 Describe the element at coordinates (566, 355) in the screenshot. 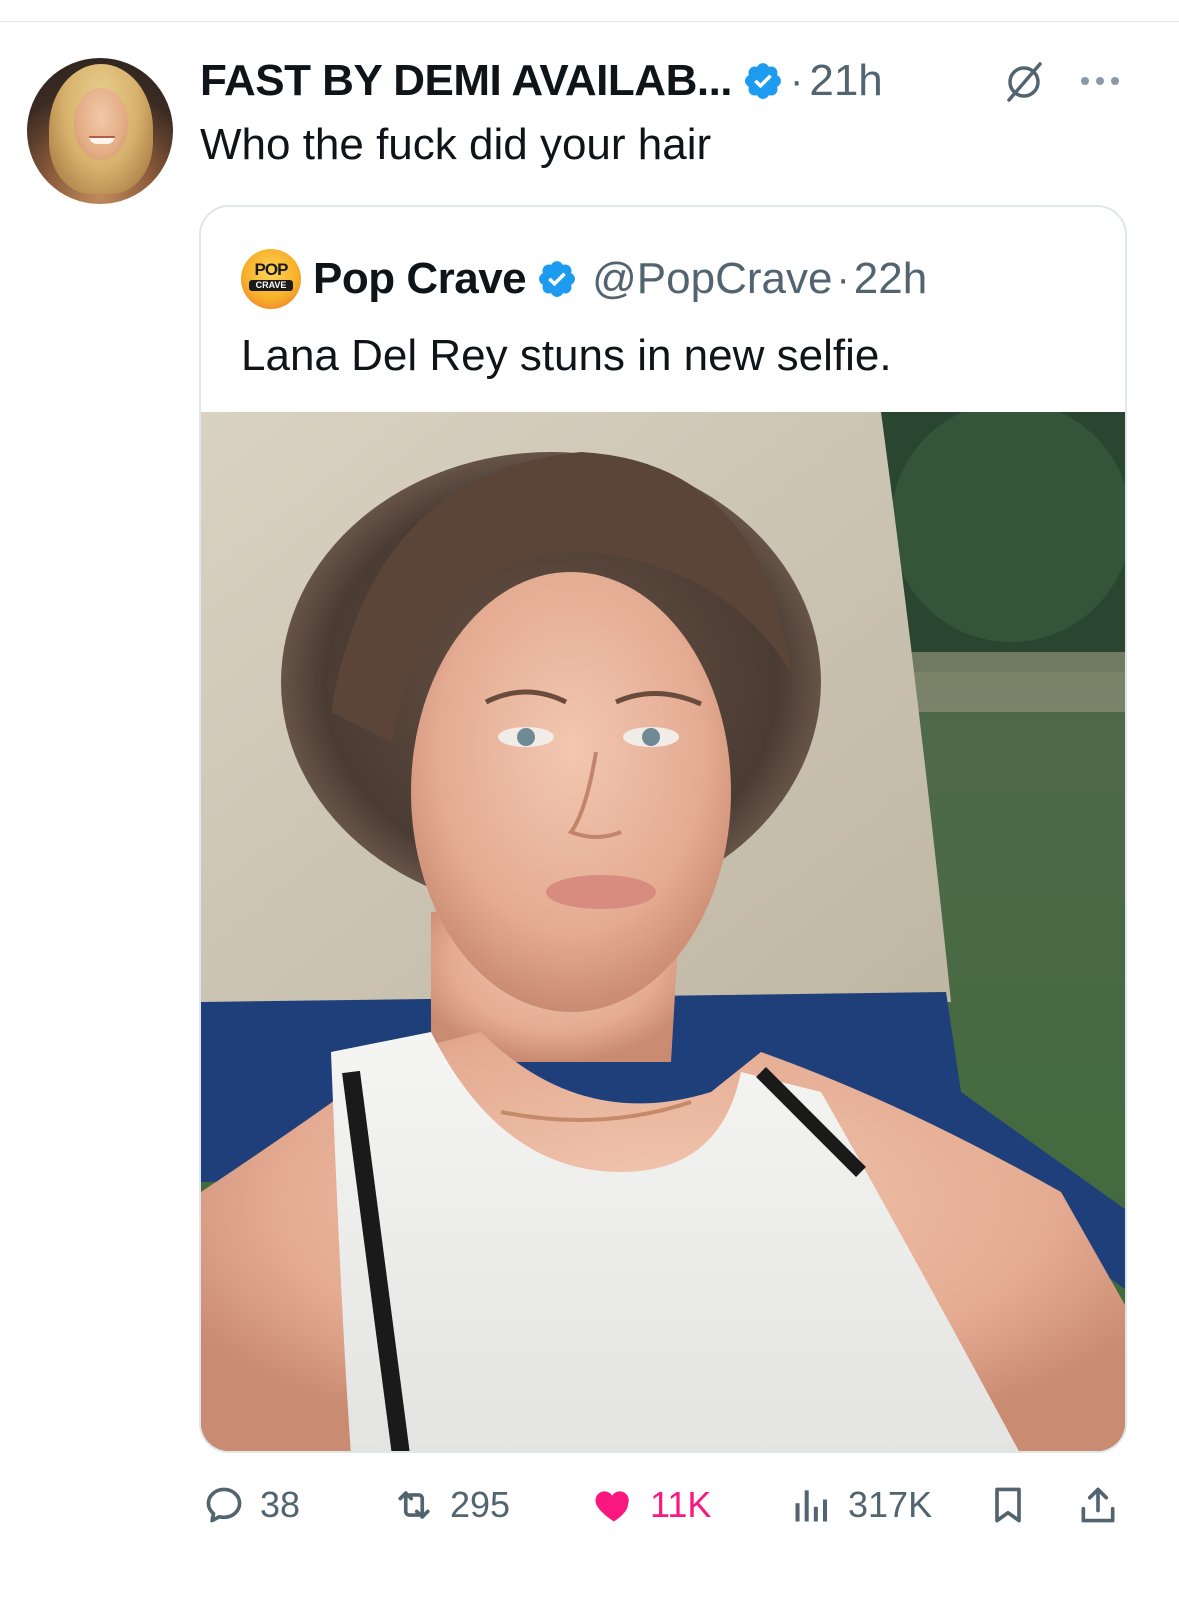

I see `quoted-tweet-text: Lana Del Rey stuns in new selfie.` at that location.